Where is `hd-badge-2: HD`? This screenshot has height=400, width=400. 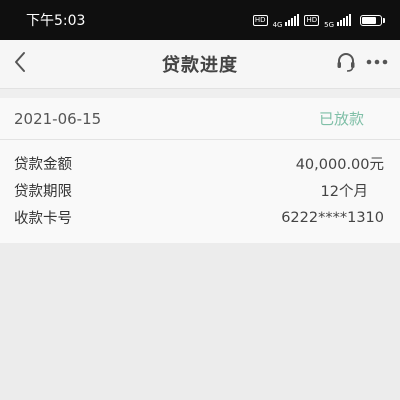 hd-badge-2: HD is located at coordinates (312, 20).